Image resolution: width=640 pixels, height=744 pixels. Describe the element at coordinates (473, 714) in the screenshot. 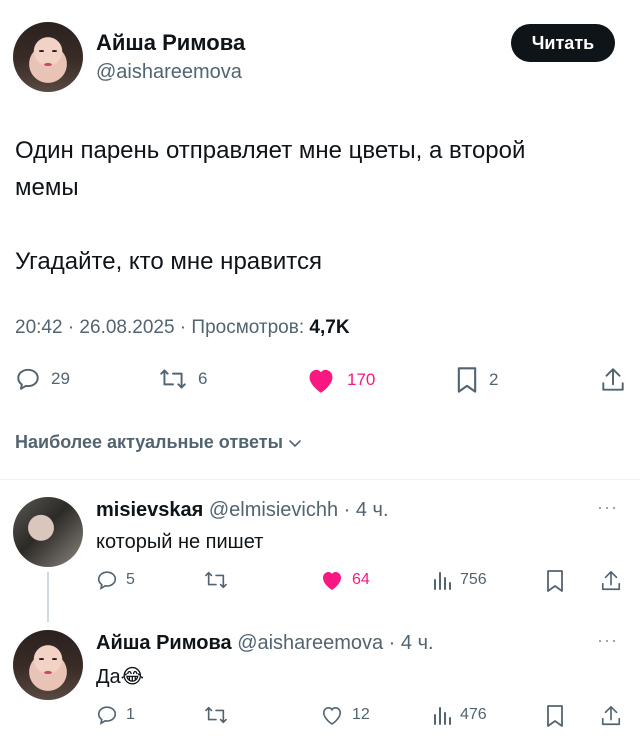

I see `reply-views-count: 476` at that location.